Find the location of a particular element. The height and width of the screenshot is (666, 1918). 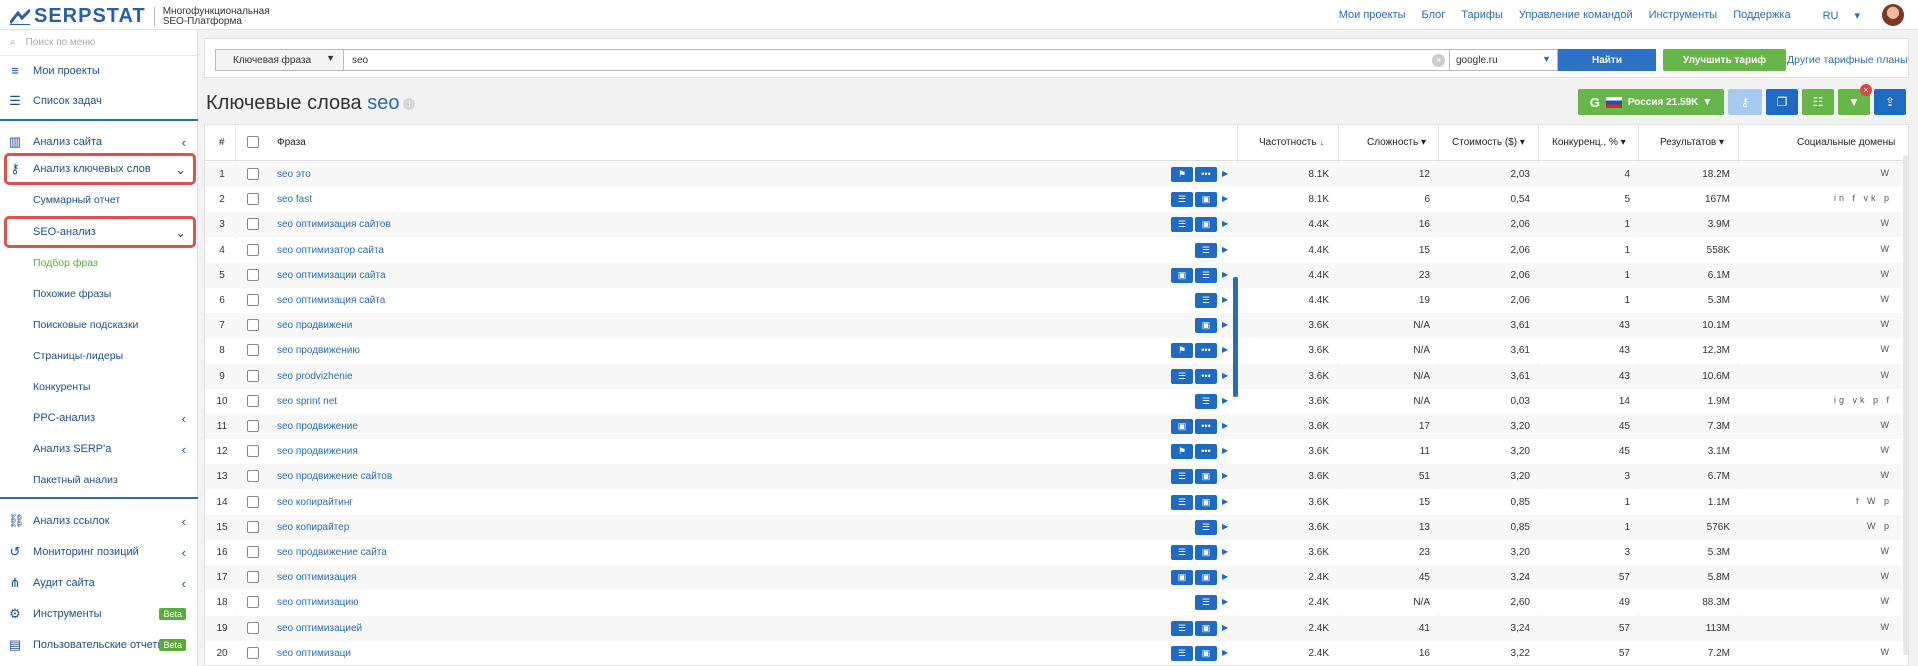

sidebar-item-ppc-analysis: PPC-анализ ‹ is located at coordinates (99, 418).